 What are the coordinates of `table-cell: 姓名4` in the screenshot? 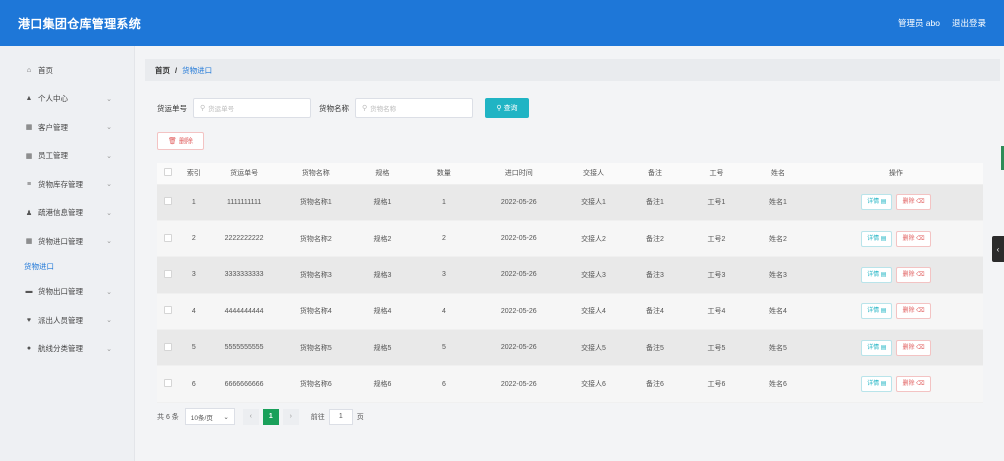 It's located at (778, 312).